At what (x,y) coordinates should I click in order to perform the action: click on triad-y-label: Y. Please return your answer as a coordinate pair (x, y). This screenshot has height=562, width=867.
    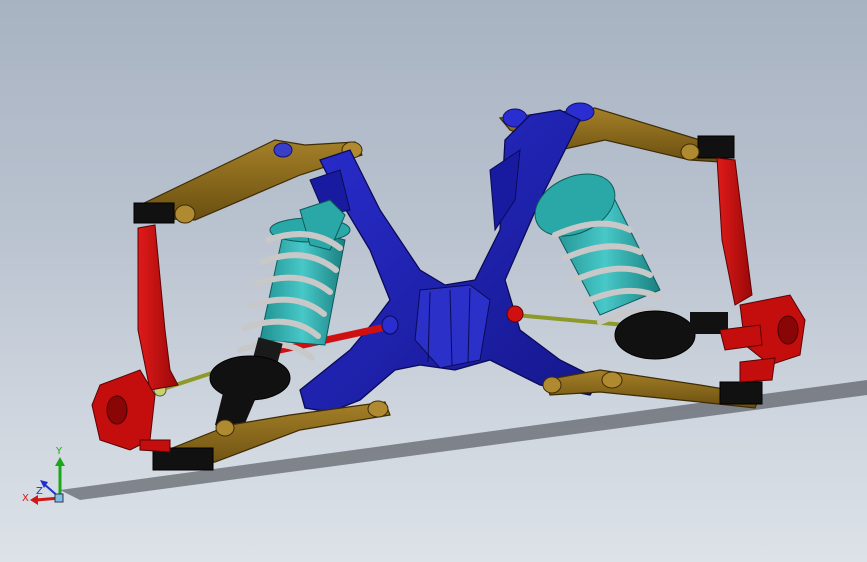
    Looking at the image, I should click on (59, 451).